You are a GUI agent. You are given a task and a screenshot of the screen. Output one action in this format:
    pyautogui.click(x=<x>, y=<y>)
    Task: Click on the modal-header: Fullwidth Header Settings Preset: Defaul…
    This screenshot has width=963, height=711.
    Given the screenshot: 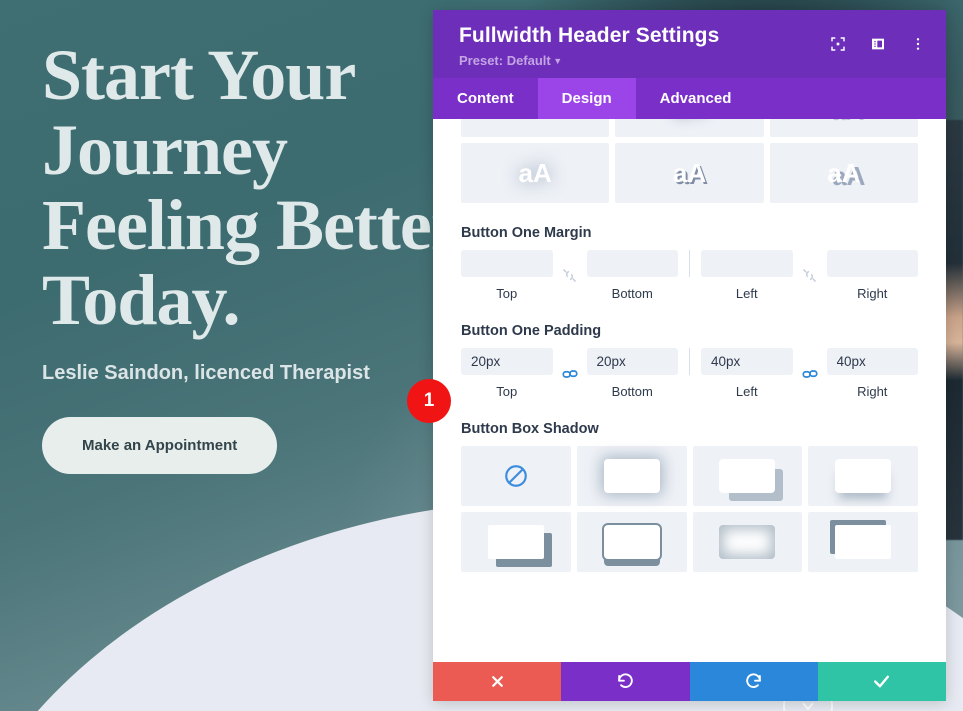 What is the action you would take?
    pyautogui.click(x=689, y=44)
    